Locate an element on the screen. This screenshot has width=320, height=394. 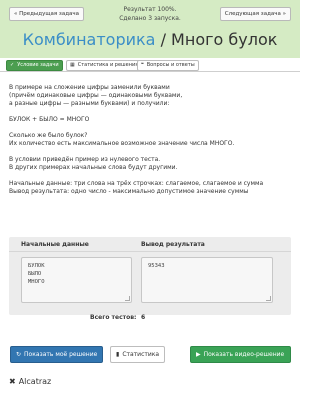
tab-condition: ✓ Условие задачи is located at coordinates (34, 65).